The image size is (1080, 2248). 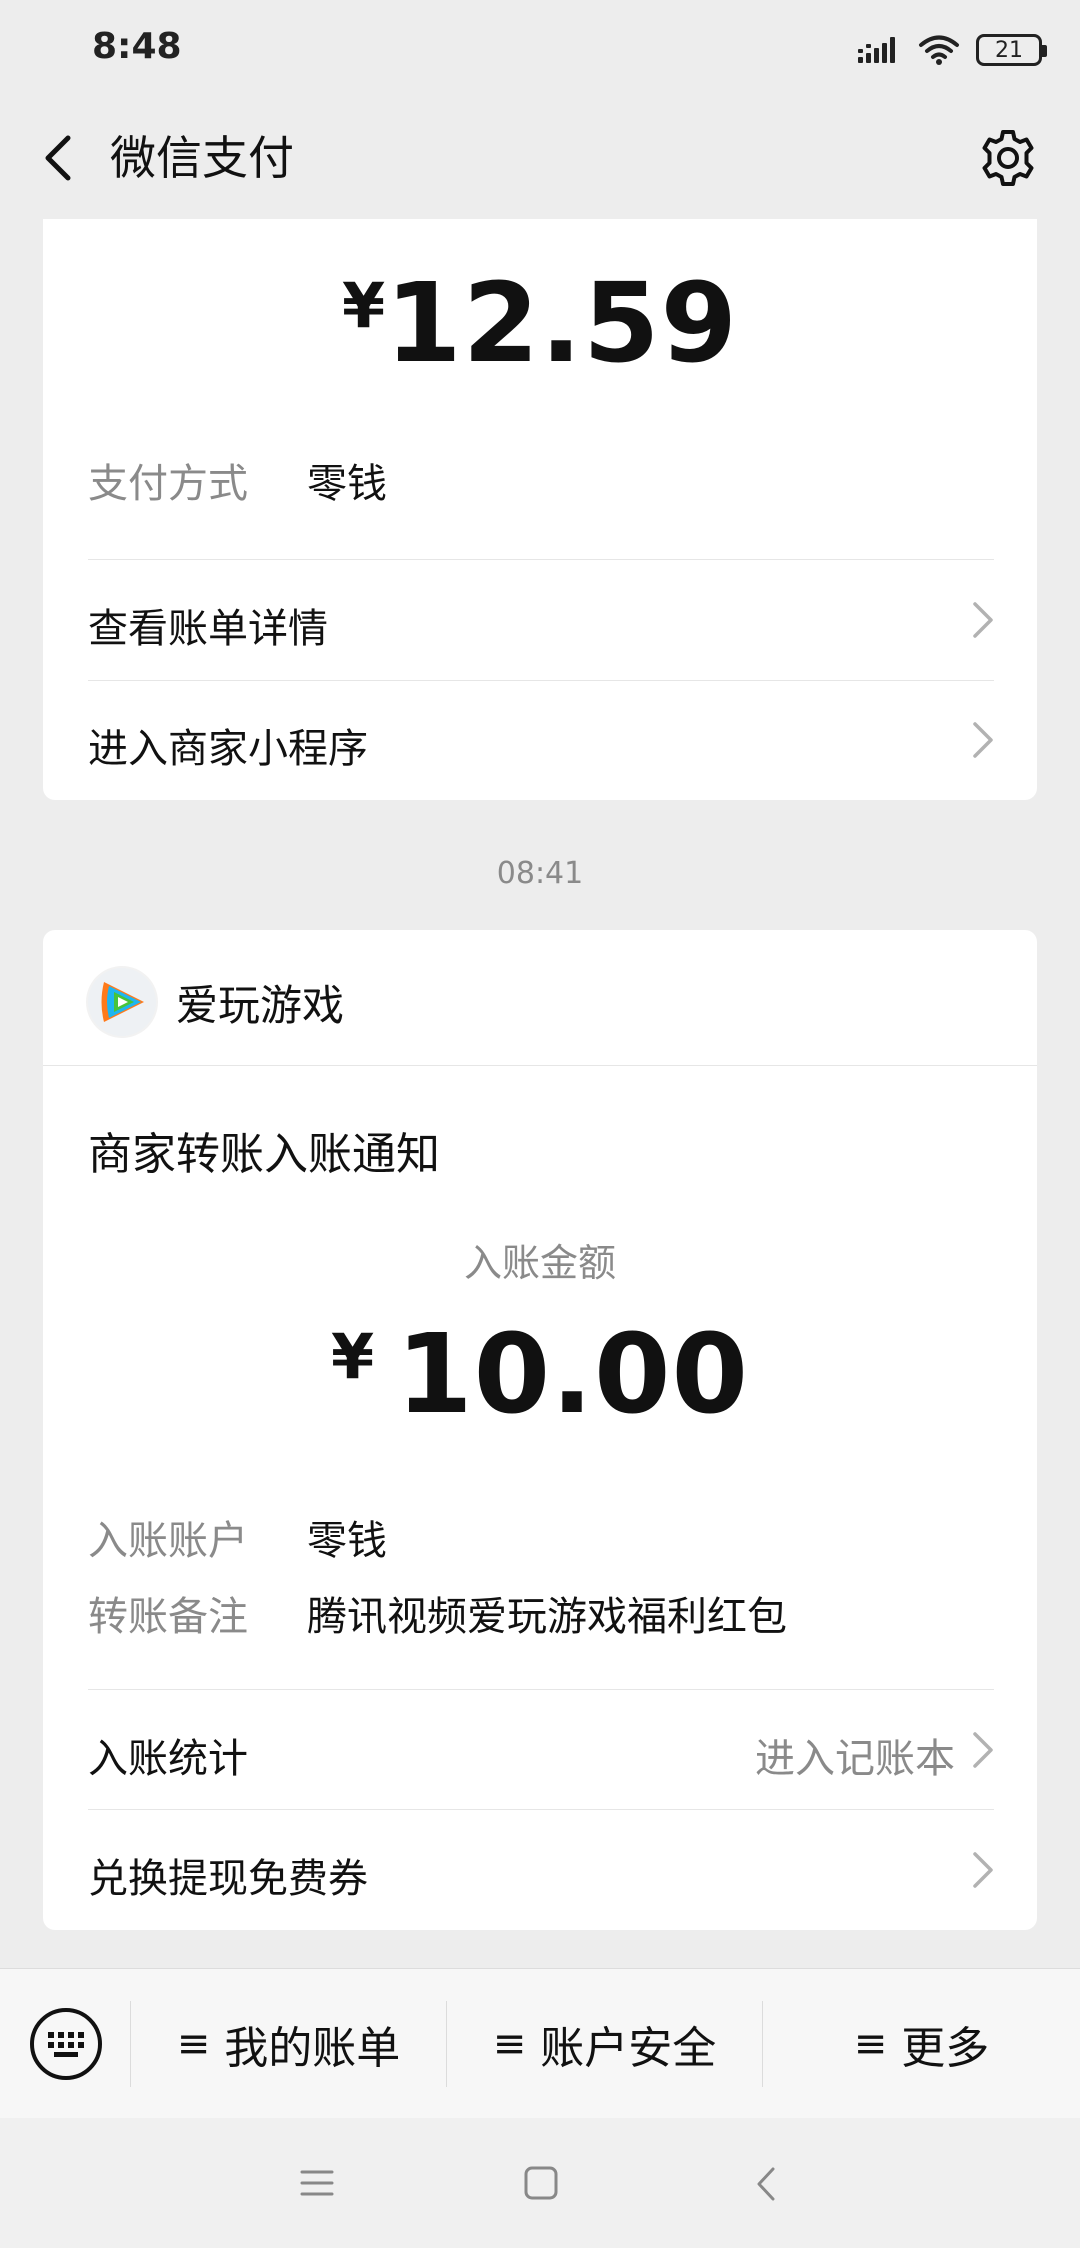 What do you see at coordinates (228, 749) in the screenshot?
I see `row-label: 进入商家小程序` at bounding box center [228, 749].